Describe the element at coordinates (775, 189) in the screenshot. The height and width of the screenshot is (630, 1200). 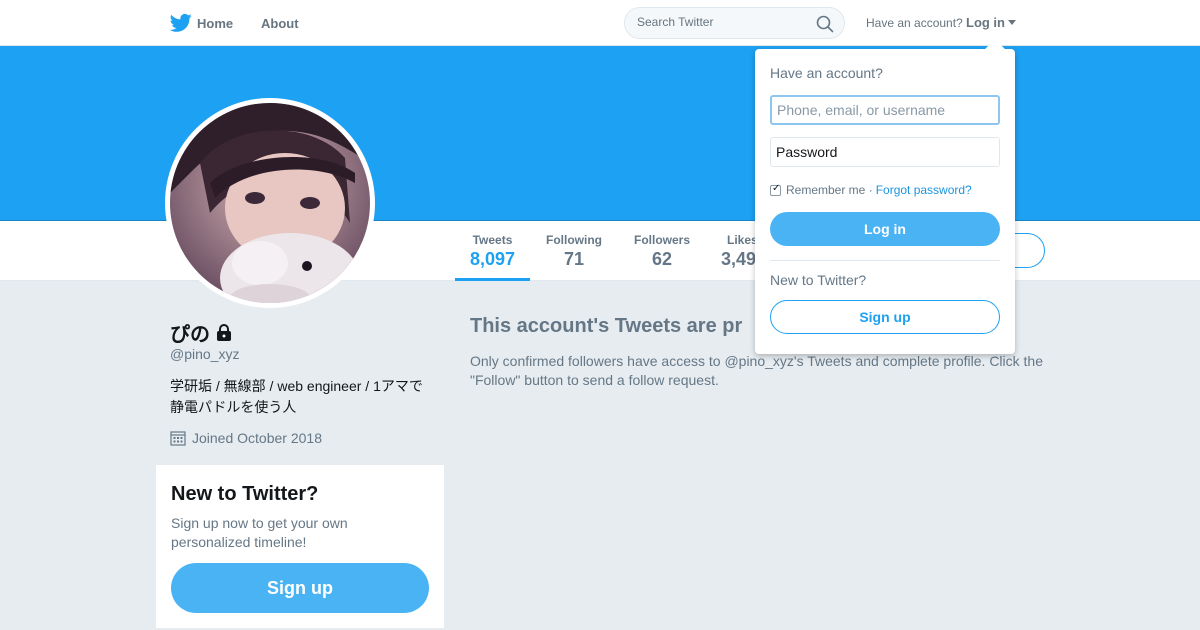
I see `remember-me-checkbox` at that location.